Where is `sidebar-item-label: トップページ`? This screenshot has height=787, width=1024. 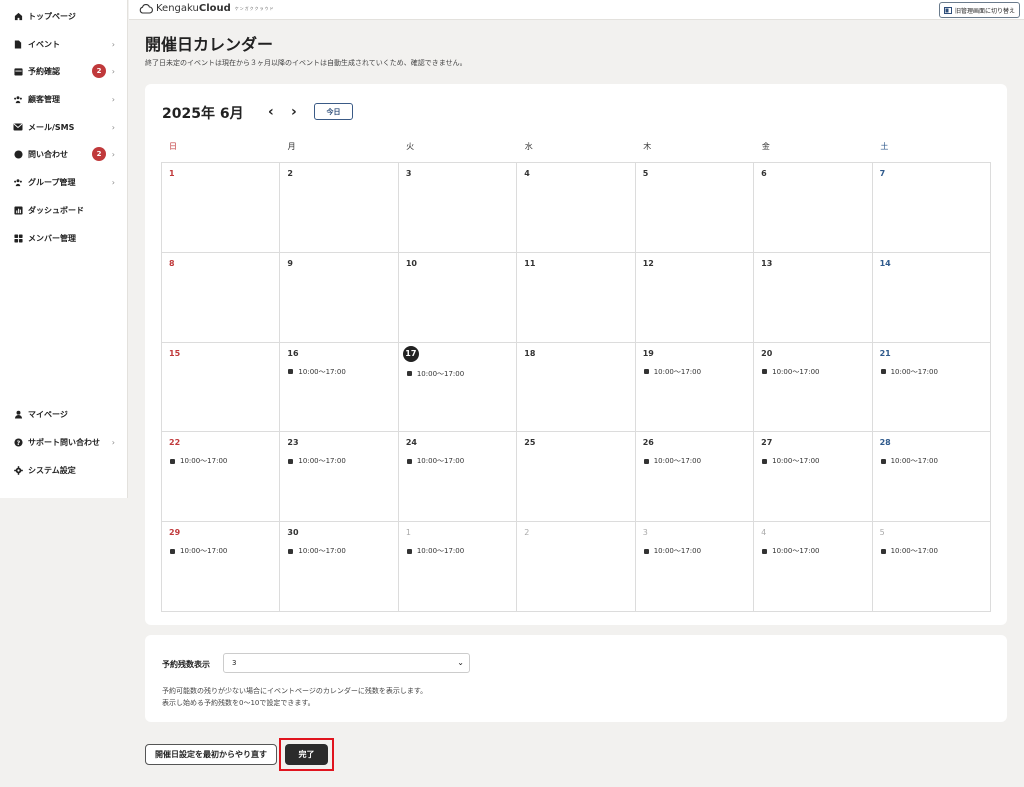
sidebar-item-label: トップページ is located at coordinates (52, 16).